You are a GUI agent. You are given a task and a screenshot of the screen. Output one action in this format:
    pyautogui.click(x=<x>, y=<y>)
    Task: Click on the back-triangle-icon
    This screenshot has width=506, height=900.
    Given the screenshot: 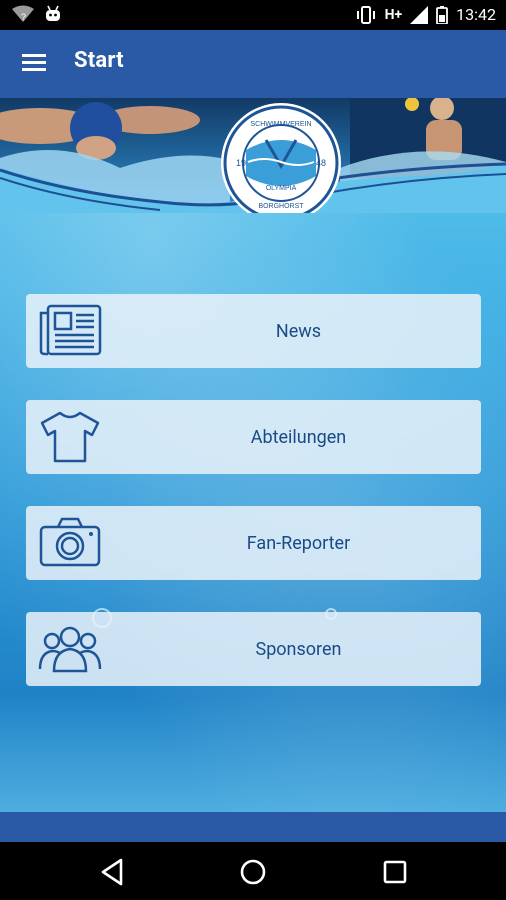 What is the action you would take?
    pyautogui.click(x=113, y=872)
    